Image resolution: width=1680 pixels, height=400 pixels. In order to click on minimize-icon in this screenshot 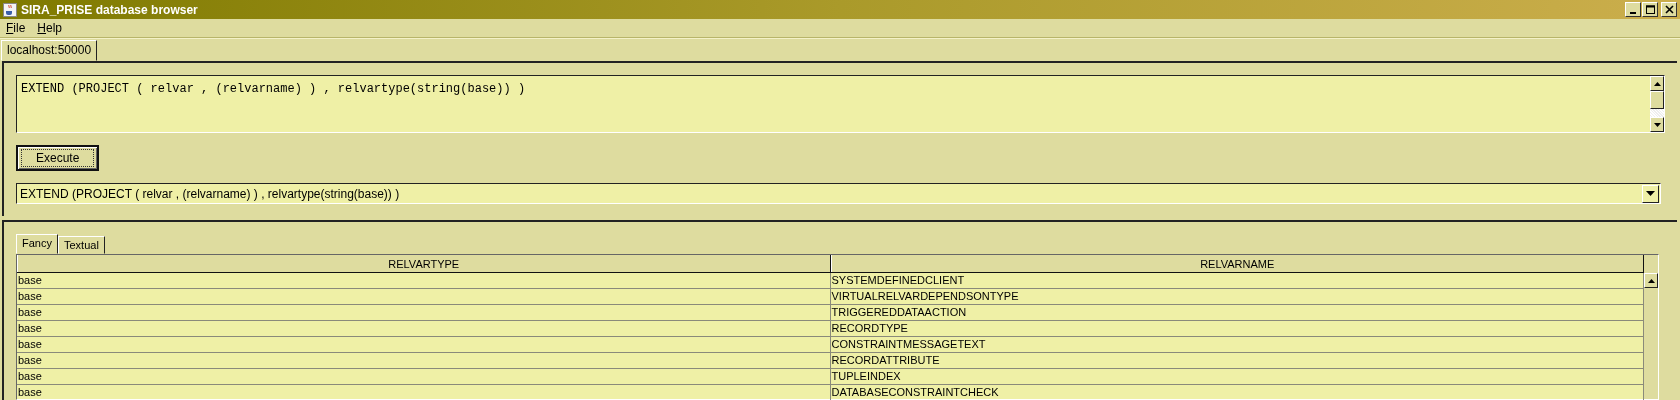, I will do `click(1633, 12)`.